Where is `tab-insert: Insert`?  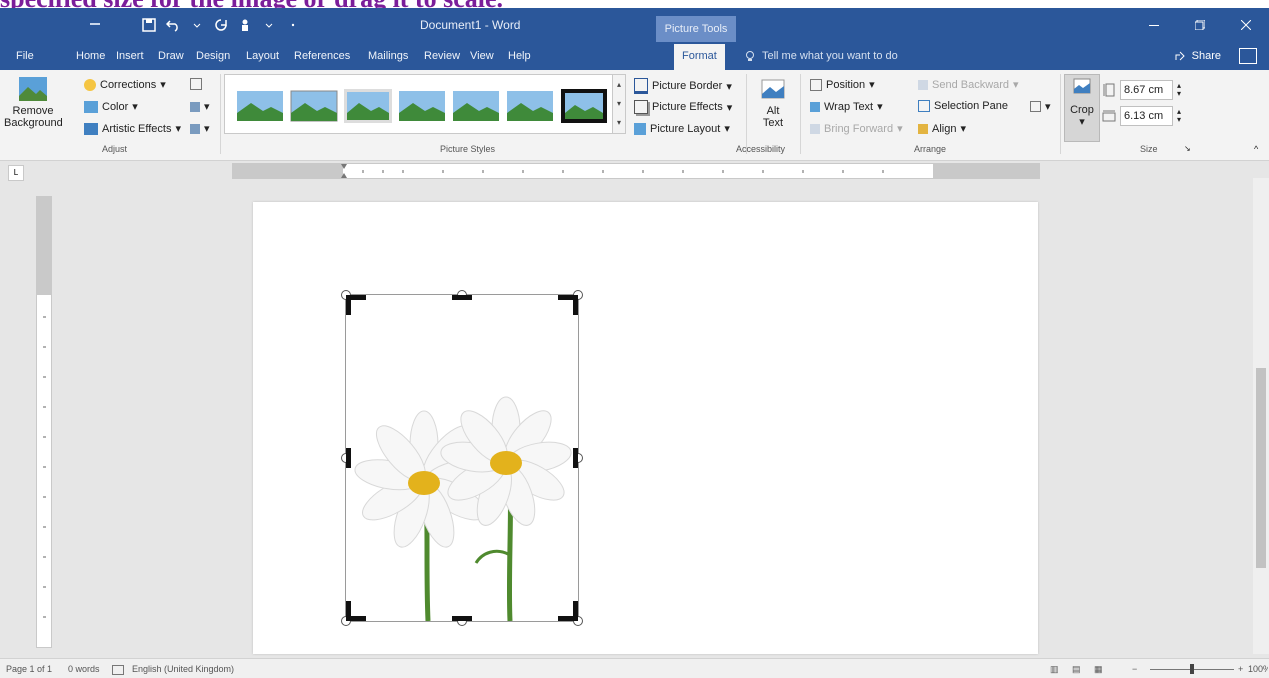 tab-insert: Insert is located at coordinates (130, 56).